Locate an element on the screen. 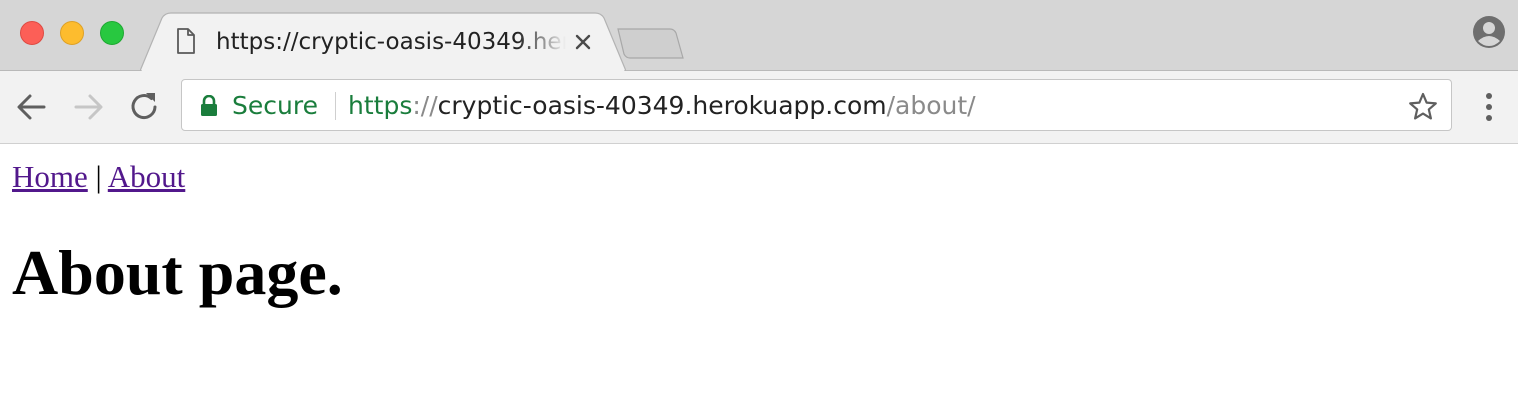  lock-icon is located at coordinates (209, 105).